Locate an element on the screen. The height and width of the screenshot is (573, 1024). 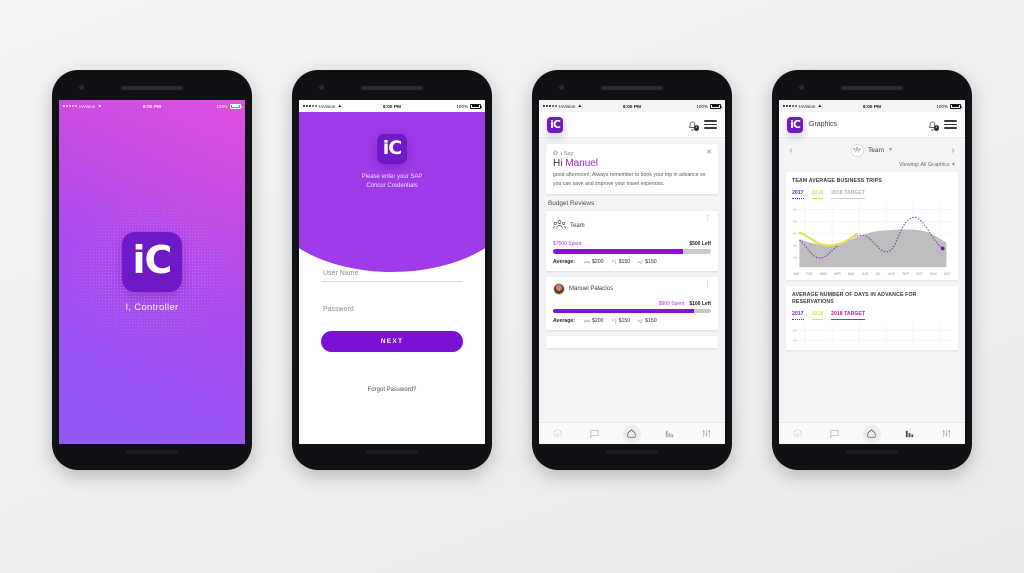
greeting-name: Manuel is located at coordinates (582, 163).